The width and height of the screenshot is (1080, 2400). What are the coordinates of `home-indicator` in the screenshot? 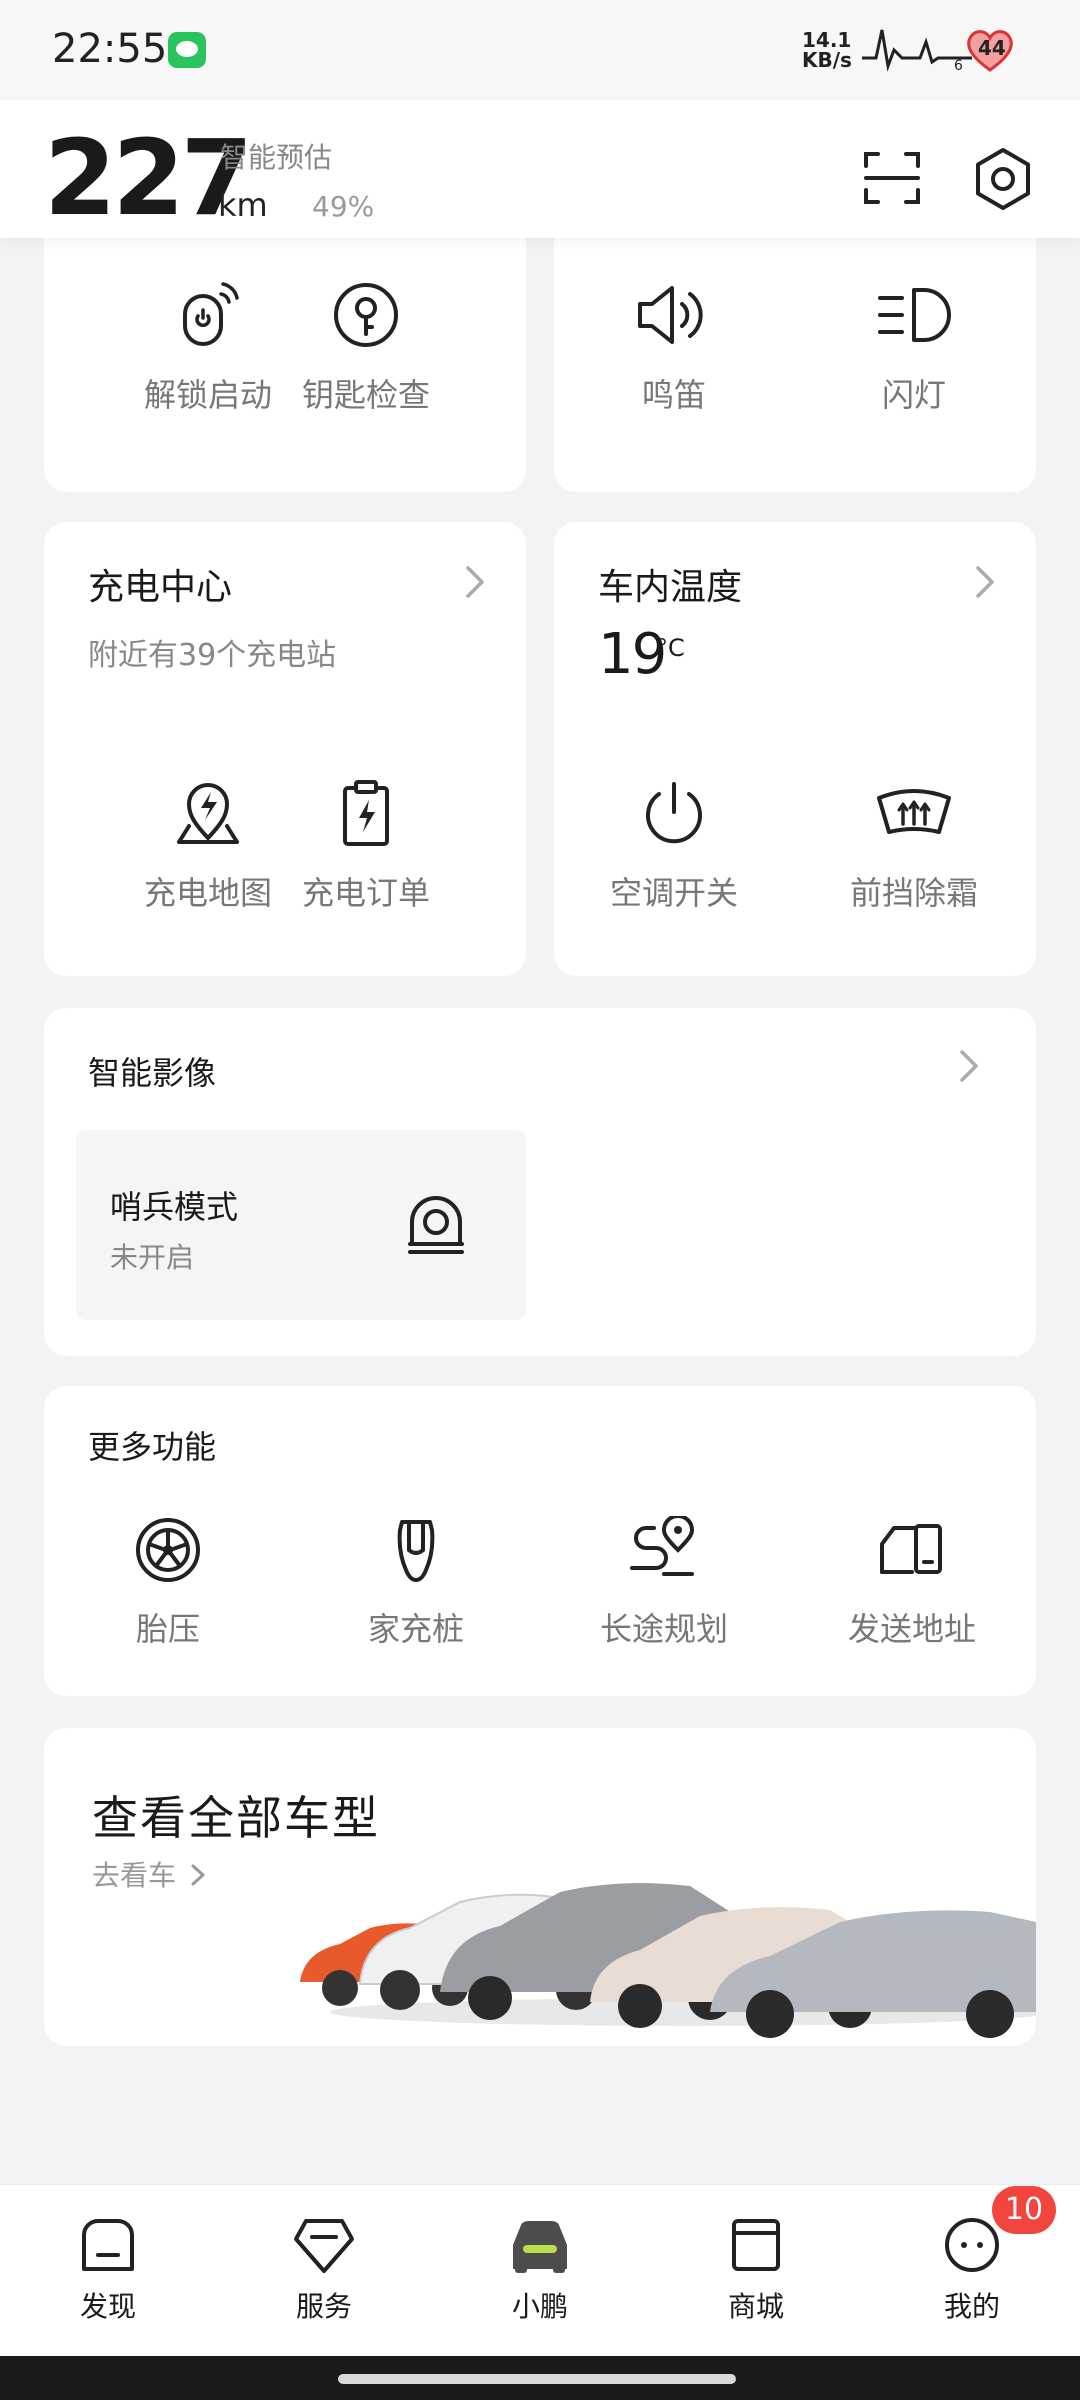 It's located at (537, 2379).